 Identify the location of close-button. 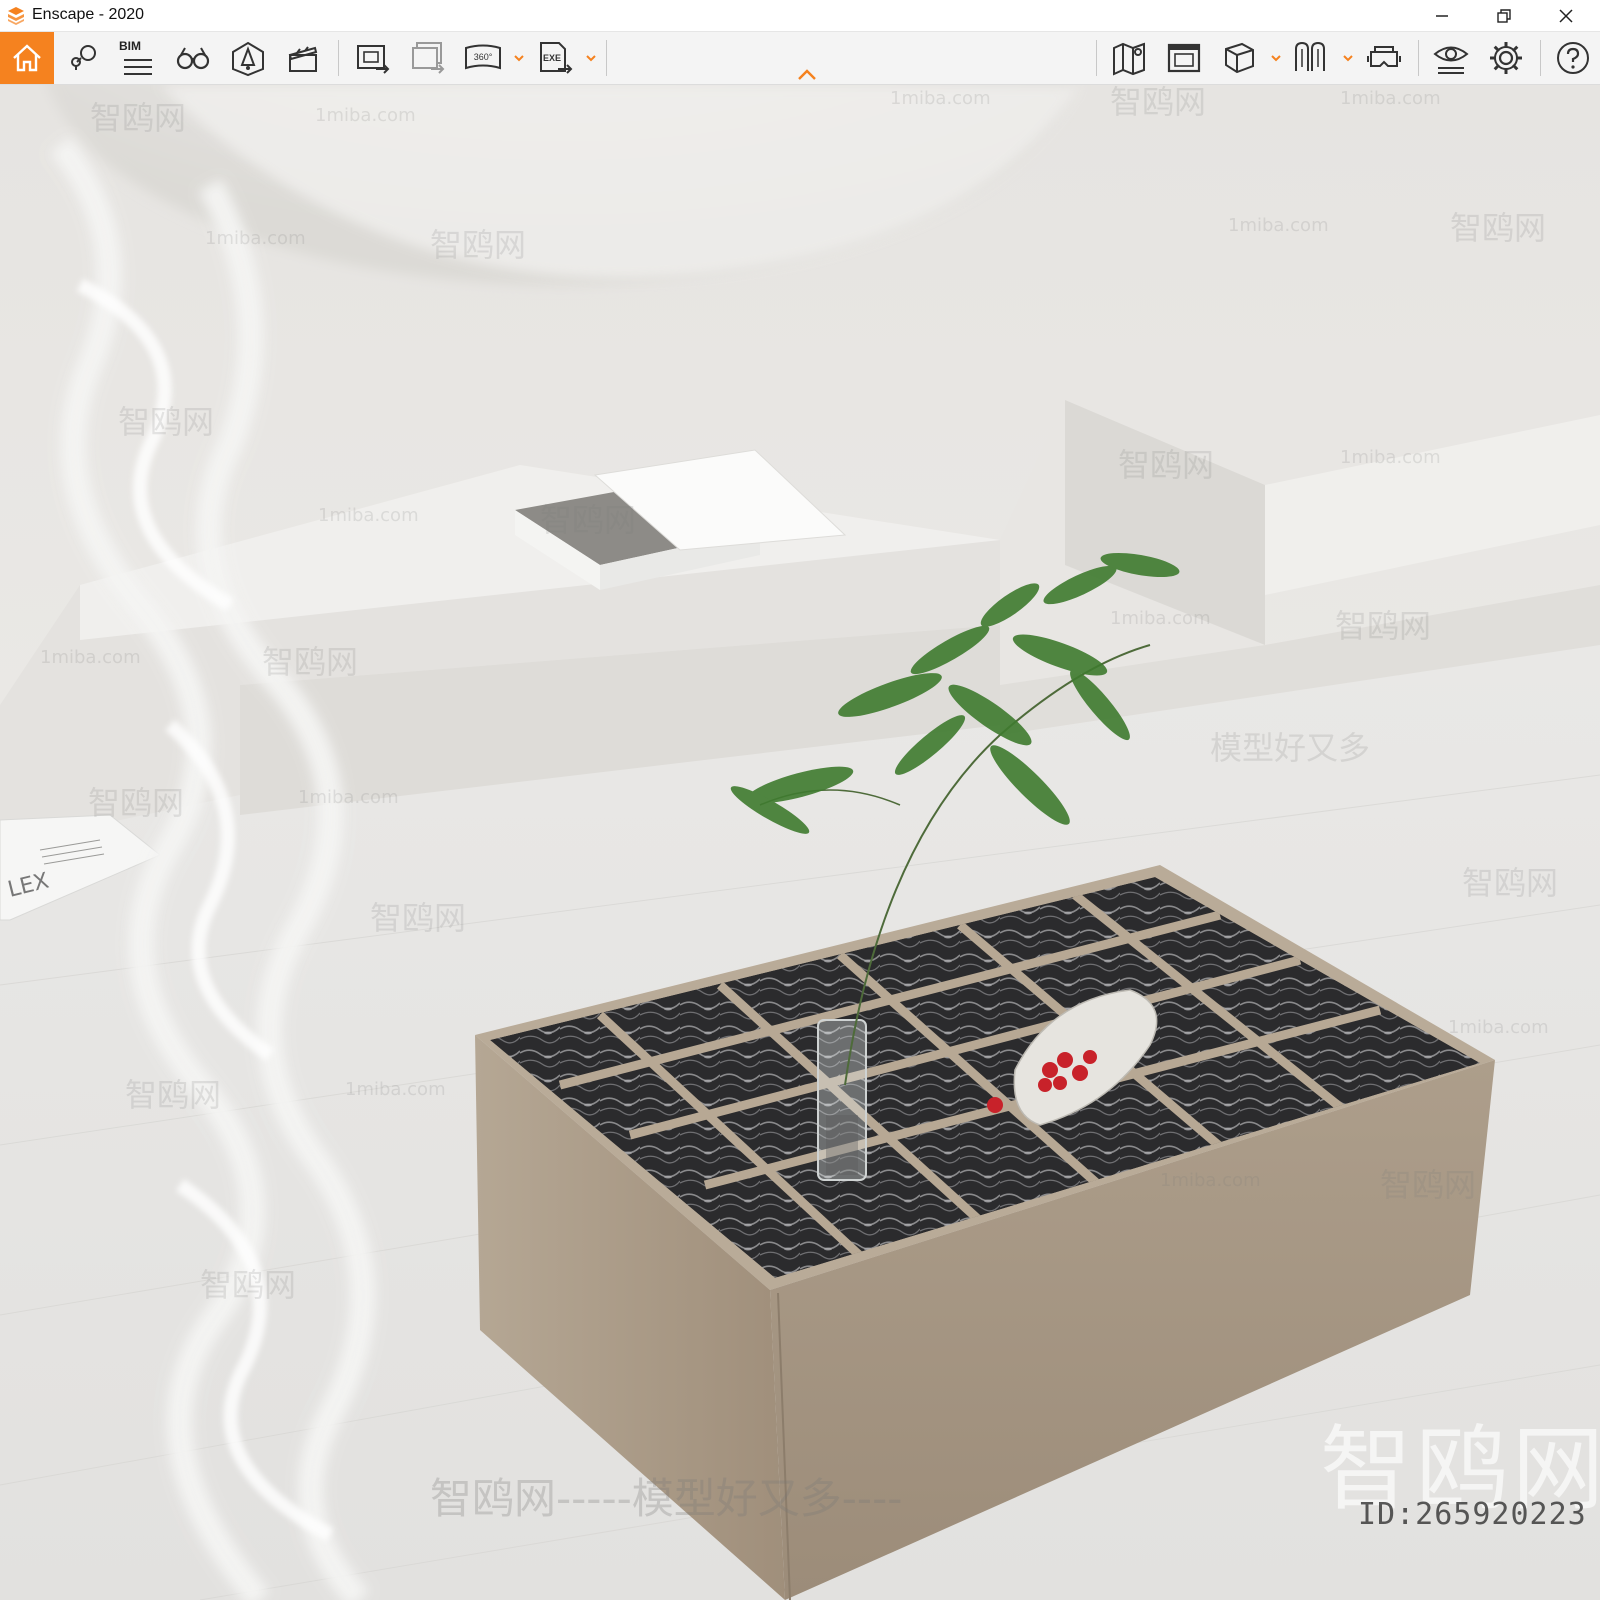
(1566, 15).